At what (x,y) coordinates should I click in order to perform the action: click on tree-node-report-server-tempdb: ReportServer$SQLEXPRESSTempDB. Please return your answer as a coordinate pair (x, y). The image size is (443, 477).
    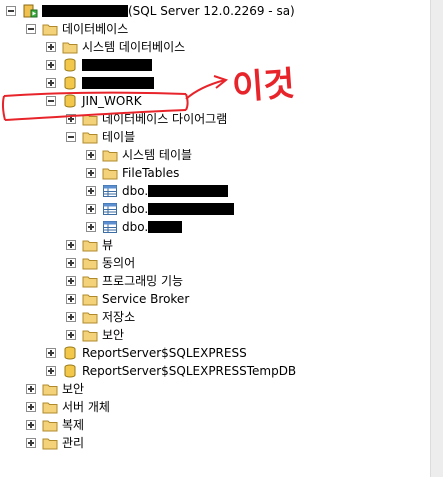
    Looking at the image, I should click on (171, 371).